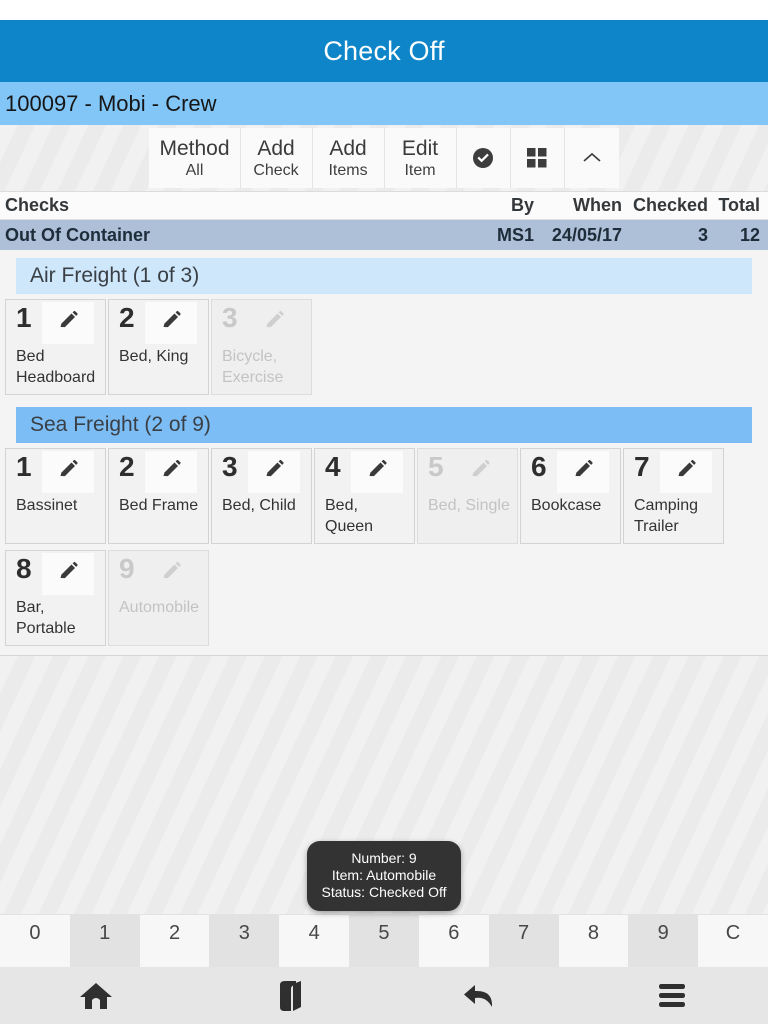  What do you see at coordinates (77, 234) in the screenshot?
I see `row-check-name: Out Of Container` at bounding box center [77, 234].